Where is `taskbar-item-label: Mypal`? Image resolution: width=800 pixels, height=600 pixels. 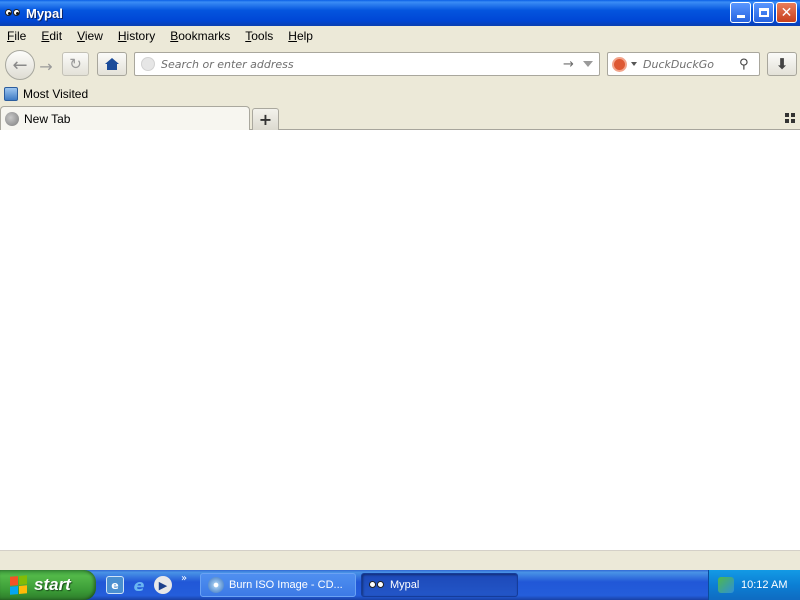 taskbar-item-label: Mypal is located at coordinates (405, 585).